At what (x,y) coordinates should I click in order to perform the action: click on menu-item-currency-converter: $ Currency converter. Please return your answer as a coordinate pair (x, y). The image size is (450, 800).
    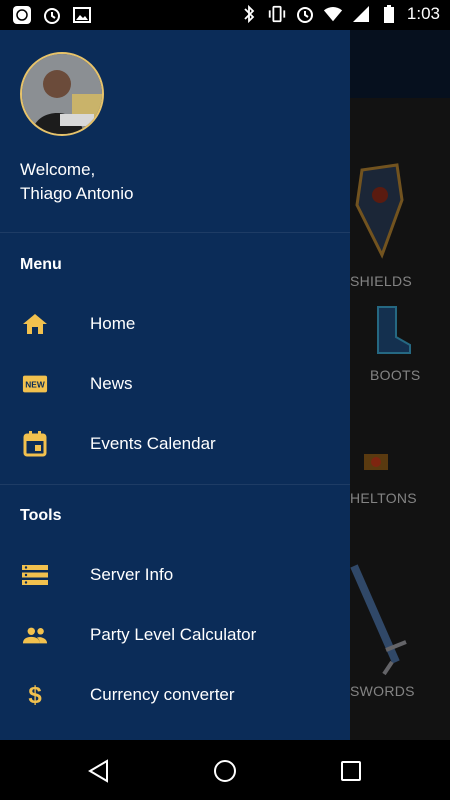
    Looking at the image, I should click on (175, 695).